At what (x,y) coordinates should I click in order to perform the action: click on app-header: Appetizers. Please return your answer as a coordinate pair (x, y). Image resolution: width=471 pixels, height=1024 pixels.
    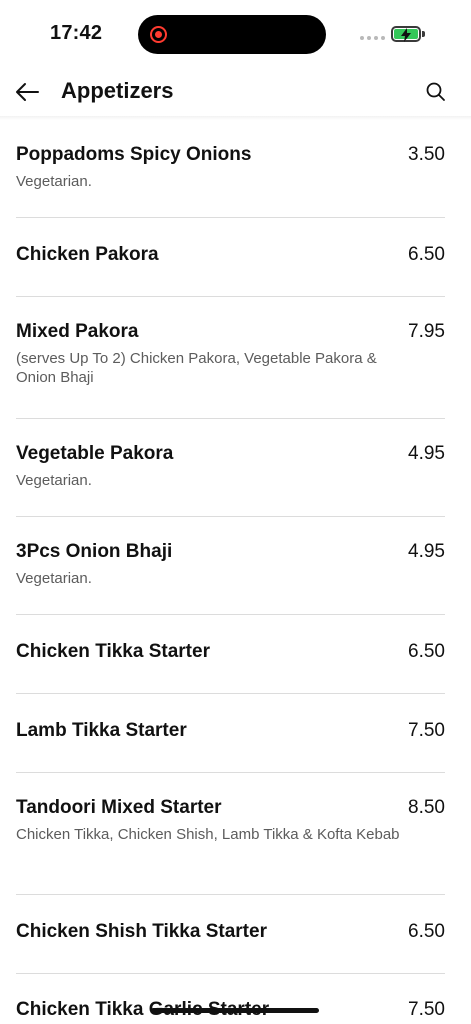
    Looking at the image, I should click on (235, 92).